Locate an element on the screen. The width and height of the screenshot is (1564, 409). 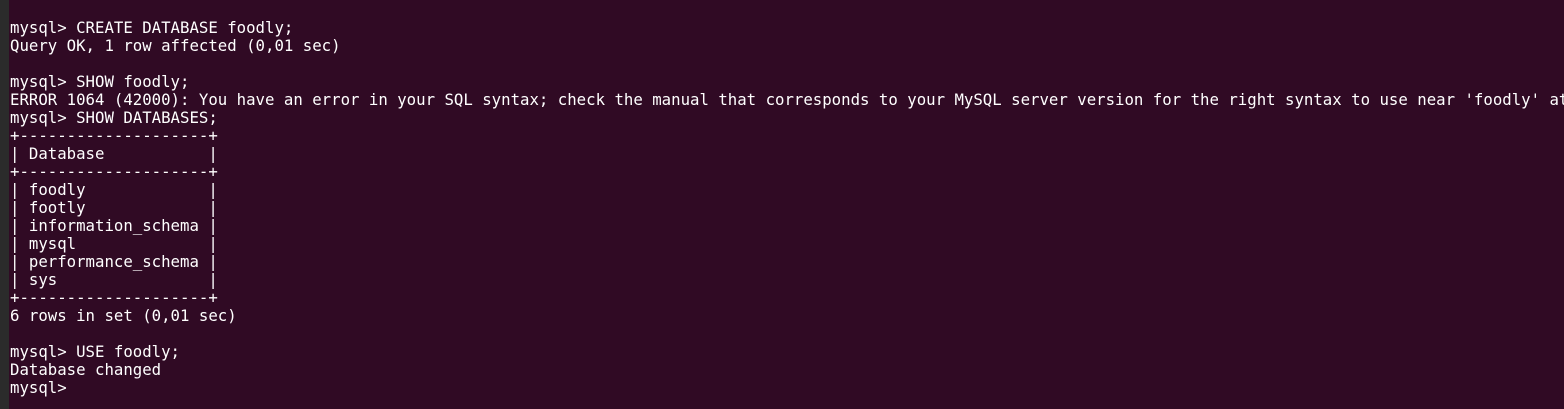
adjacent-window-edge is located at coordinates (4, 204).